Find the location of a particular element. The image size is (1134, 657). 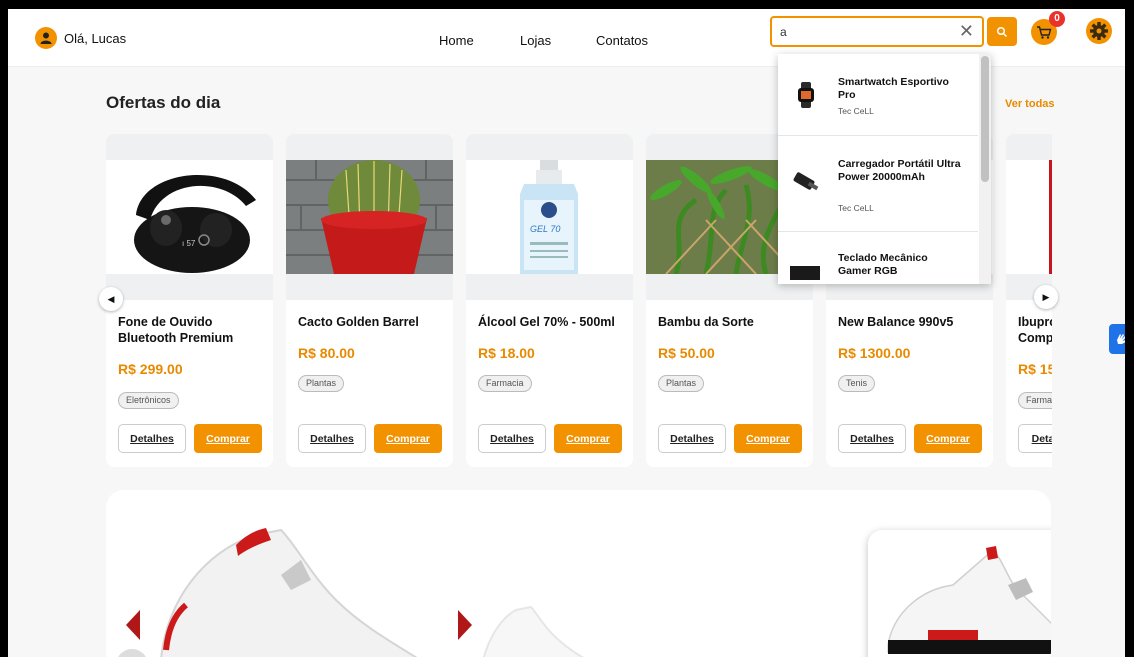

search-result-item: Teclado Mecânico Gamer RGB is located at coordinates (878, 258).